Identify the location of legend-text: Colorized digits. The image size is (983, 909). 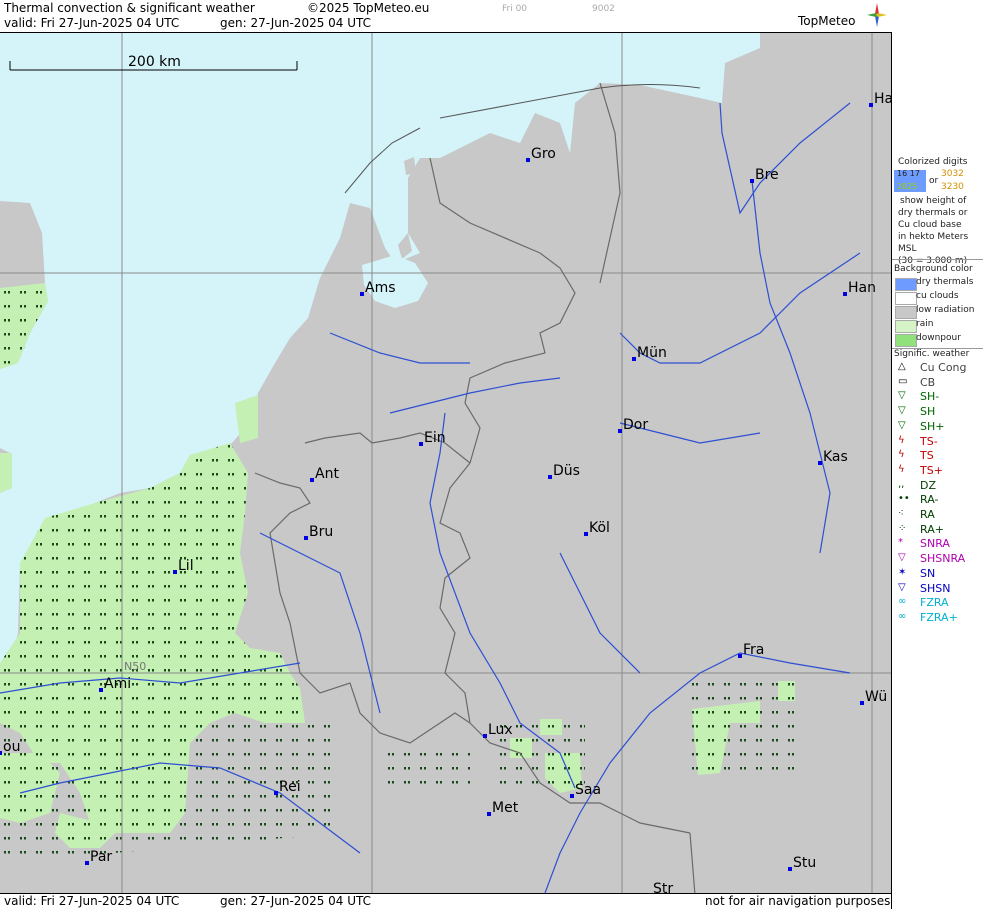
(933, 162).